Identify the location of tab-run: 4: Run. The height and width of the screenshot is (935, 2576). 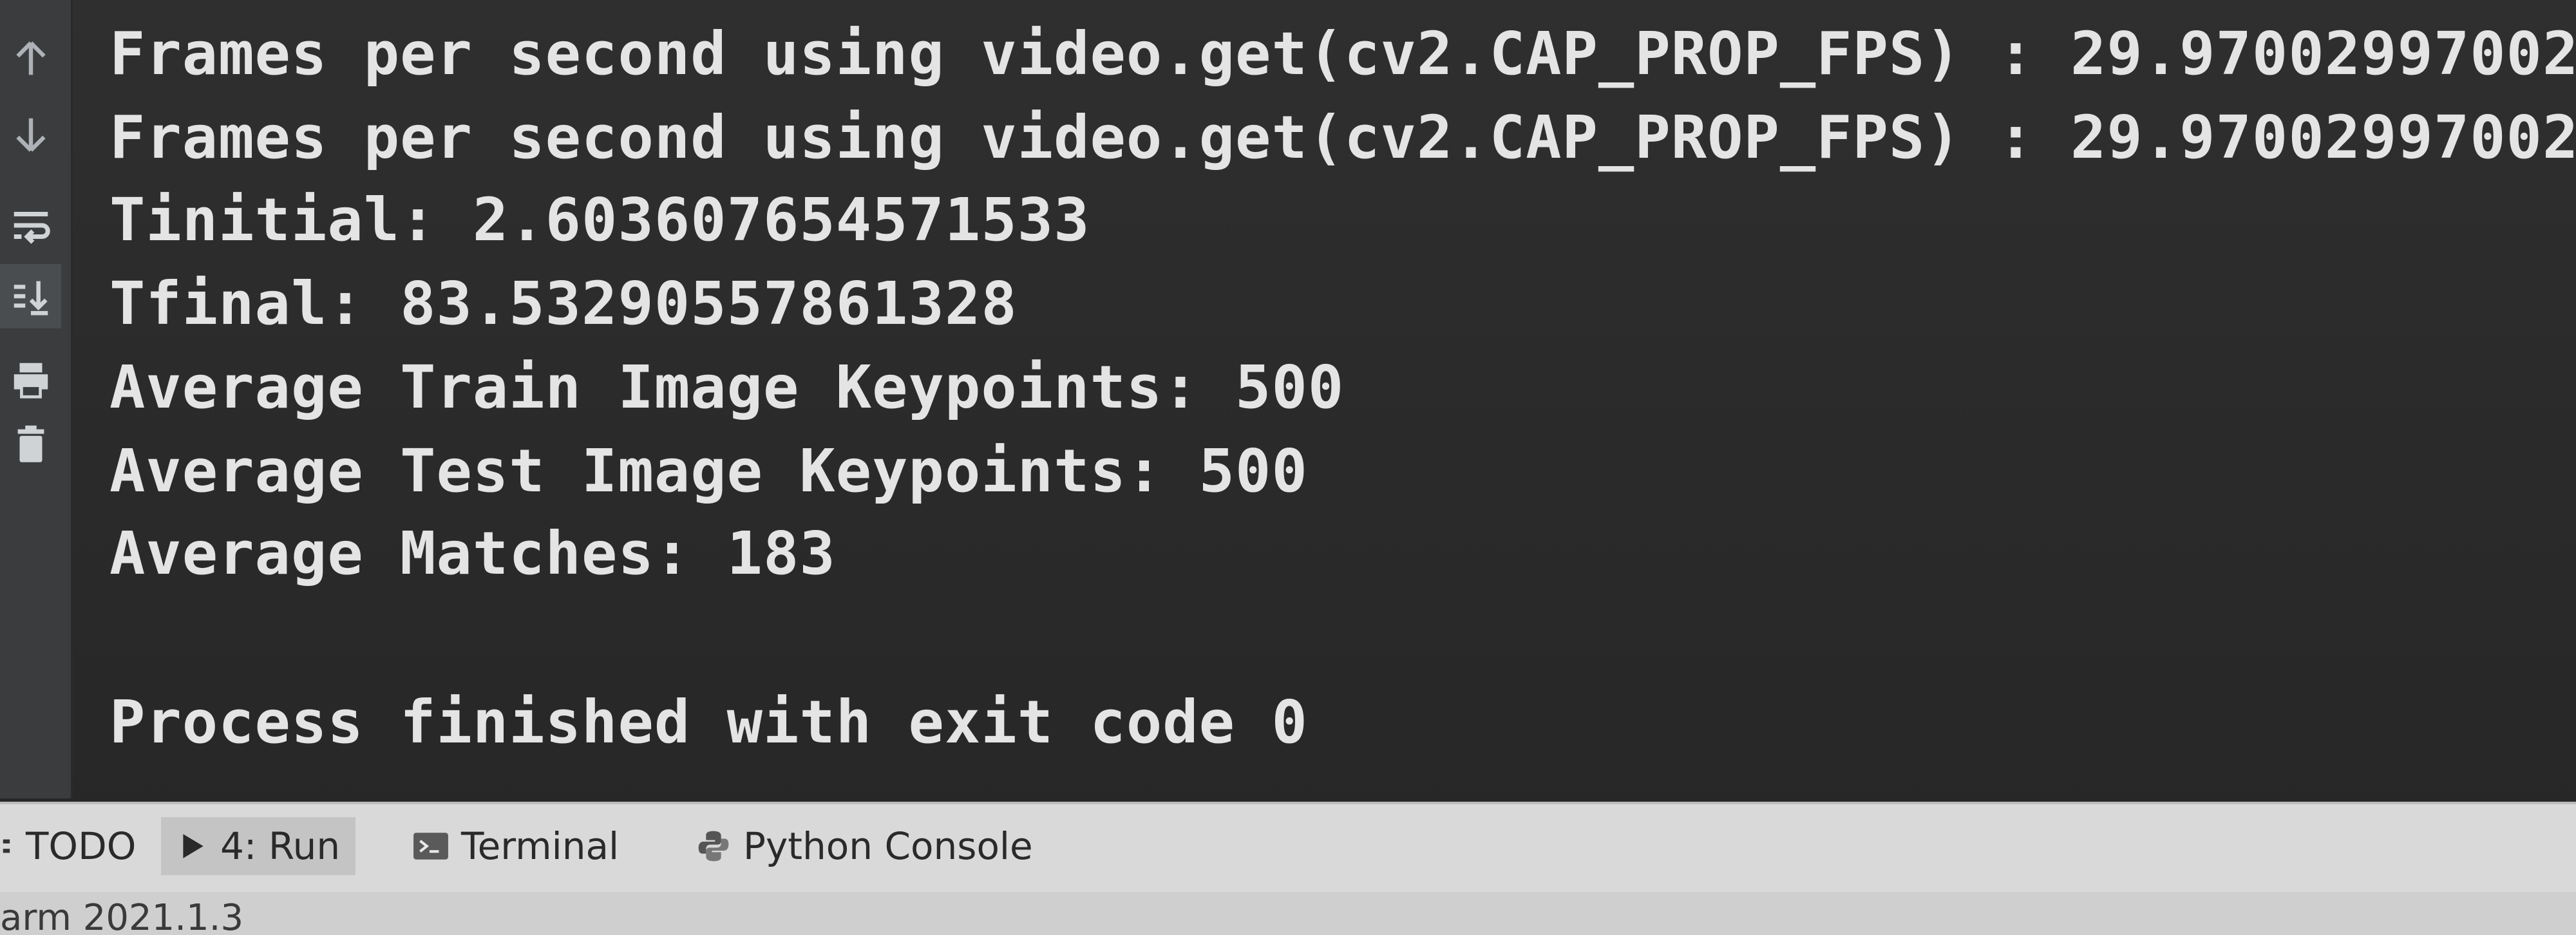
(258, 846).